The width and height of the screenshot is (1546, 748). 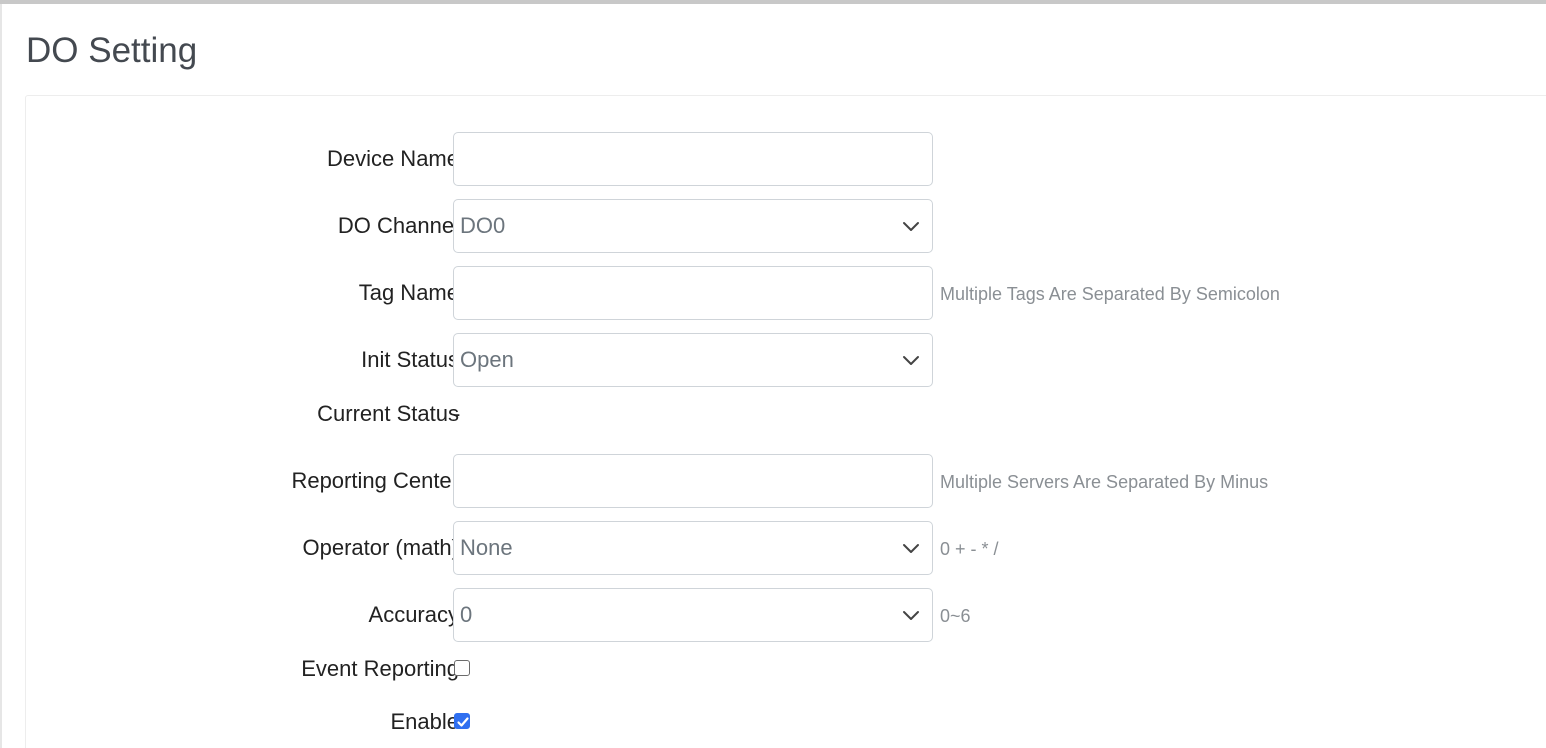 What do you see at coordinates (408, 292) in the screenshot?
I see `tag-name-label: Tag Name` at bounding box center [408, 292].